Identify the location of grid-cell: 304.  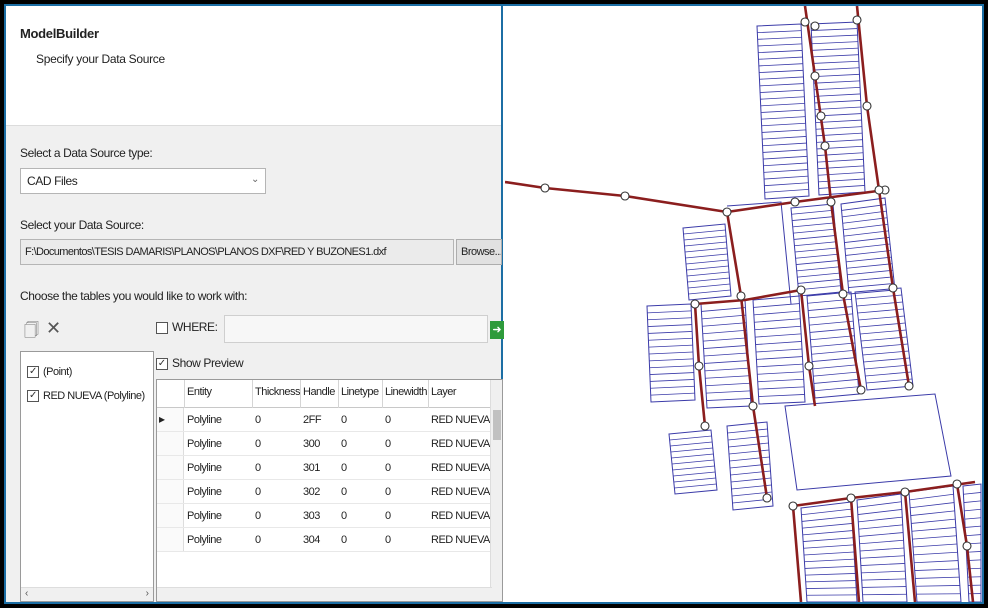
(320, 540).